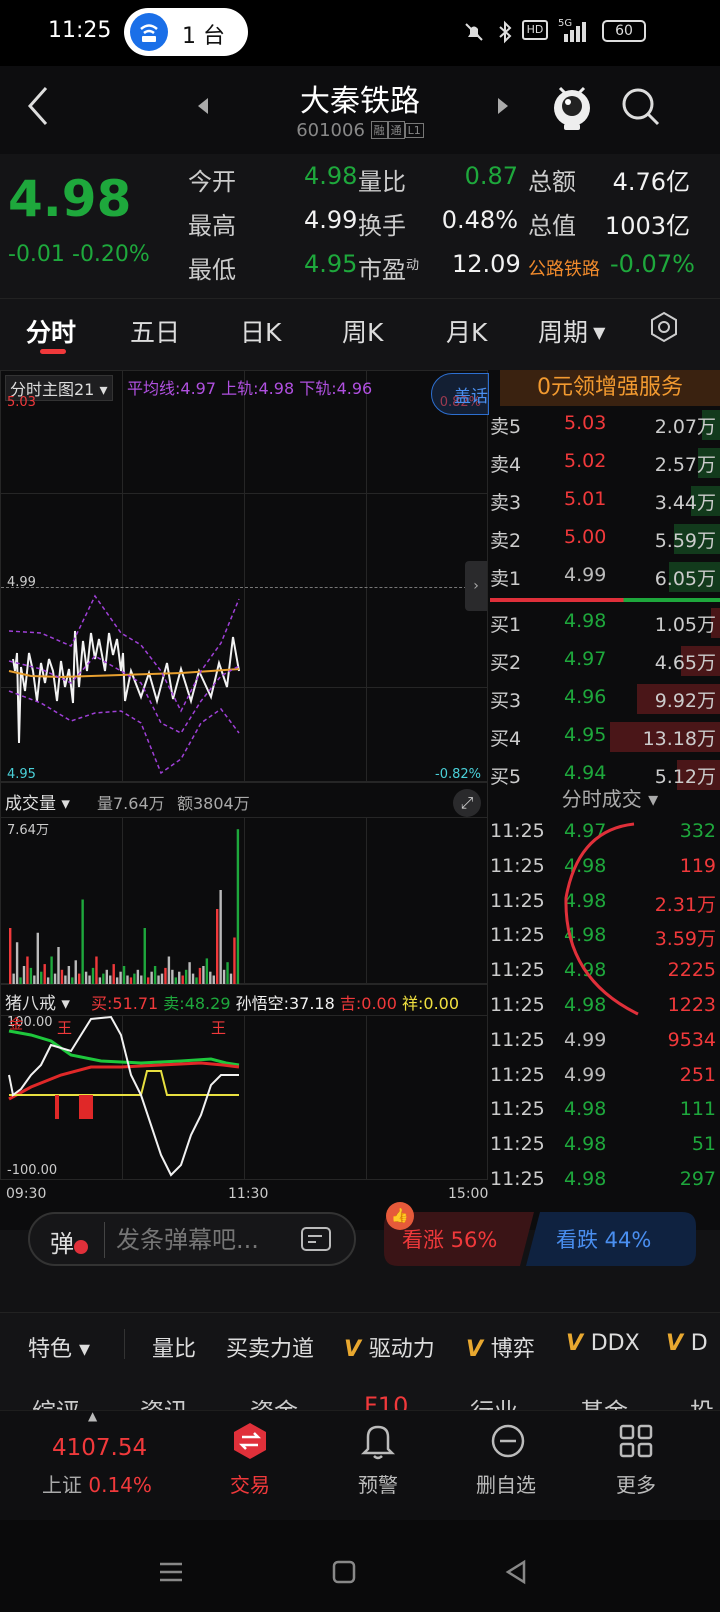  Describe the element at coordinates (212, 226) in the screenshot. I see `high-label: 最高` at that location.